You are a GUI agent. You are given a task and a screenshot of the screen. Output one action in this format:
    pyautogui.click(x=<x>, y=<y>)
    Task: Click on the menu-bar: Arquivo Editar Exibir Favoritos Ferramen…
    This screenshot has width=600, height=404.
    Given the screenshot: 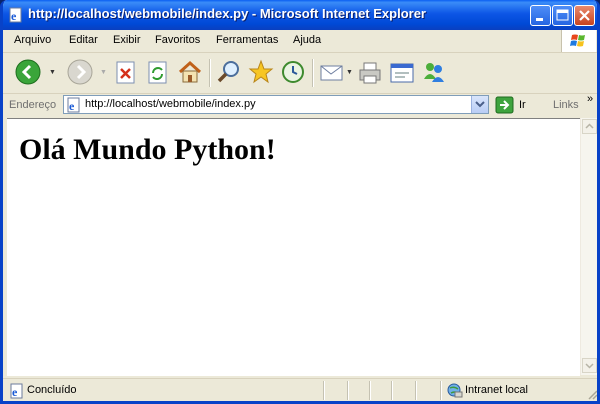 What is the action you would take?
    pyautogui.click(x=300, y=41)
    